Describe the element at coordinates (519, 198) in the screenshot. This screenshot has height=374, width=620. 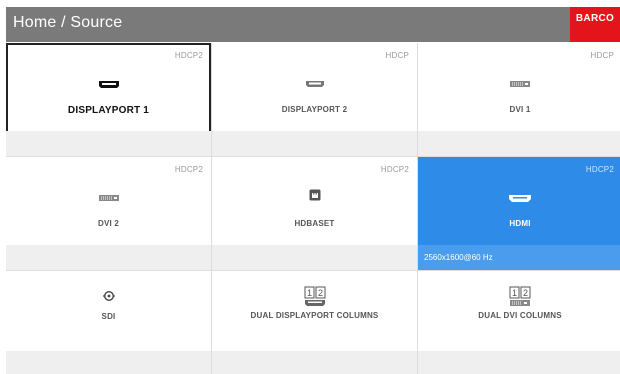
I see `hdmi-icon` at that location.